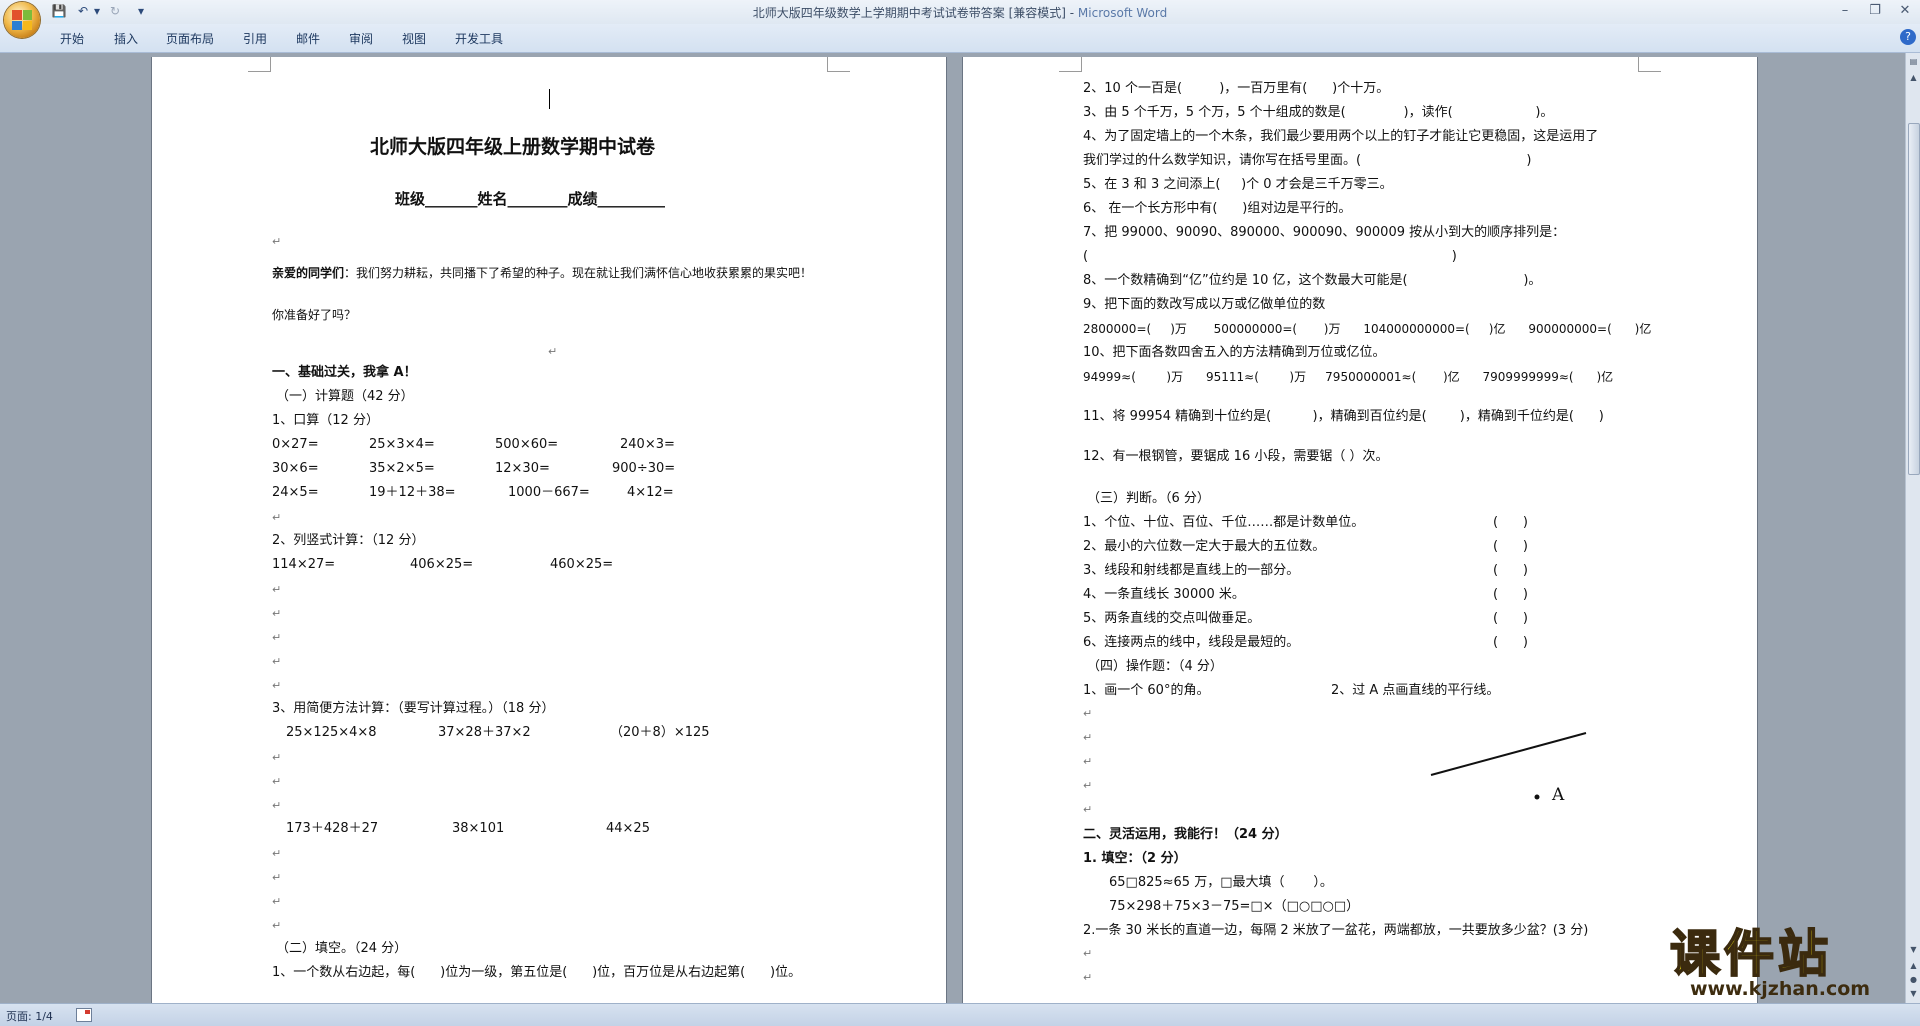  What do you see at coordinates (72, 38) in the screenshot?
I see `tab-home: 开始` at bounding box center [72, 38].